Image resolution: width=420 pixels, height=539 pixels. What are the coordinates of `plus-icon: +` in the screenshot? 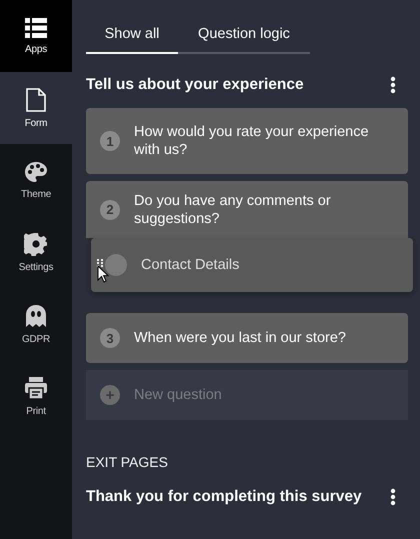 It's located at (110, 395).